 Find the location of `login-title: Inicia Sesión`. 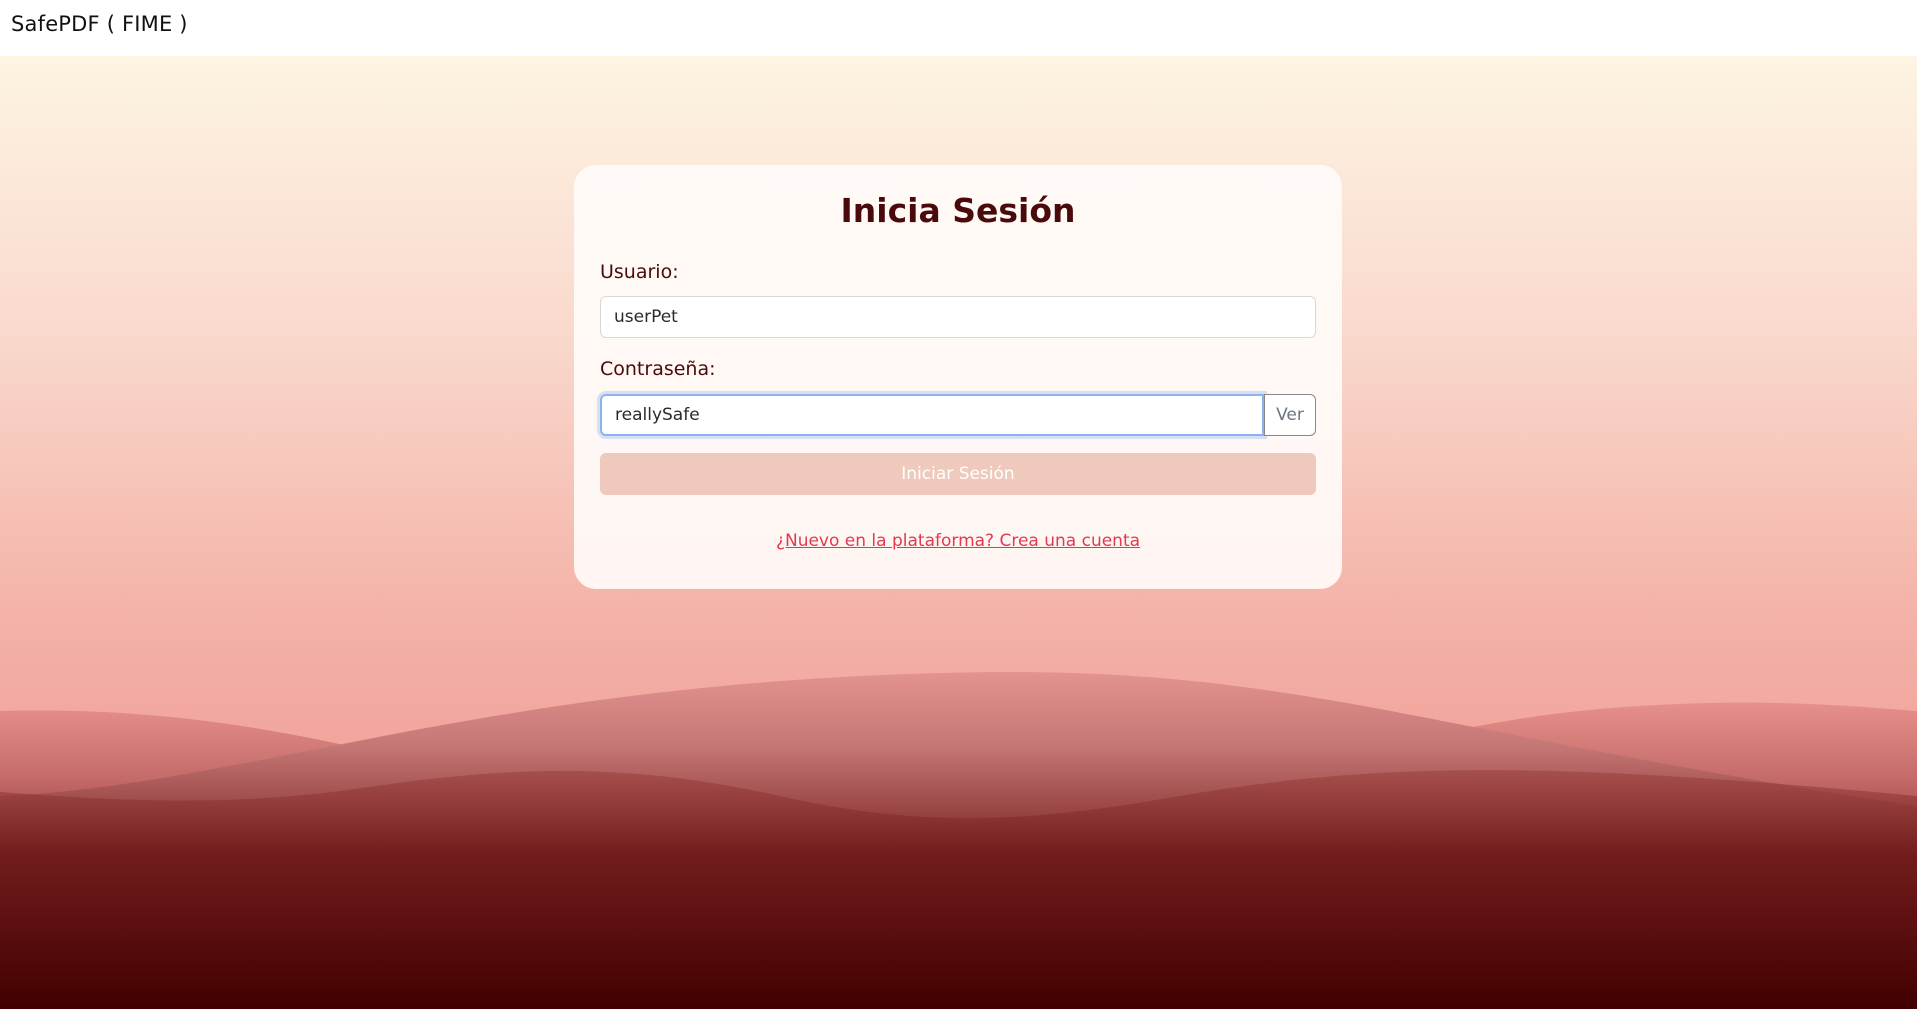

login-title: Inicia Sesión is located at coordinates (958, 210).